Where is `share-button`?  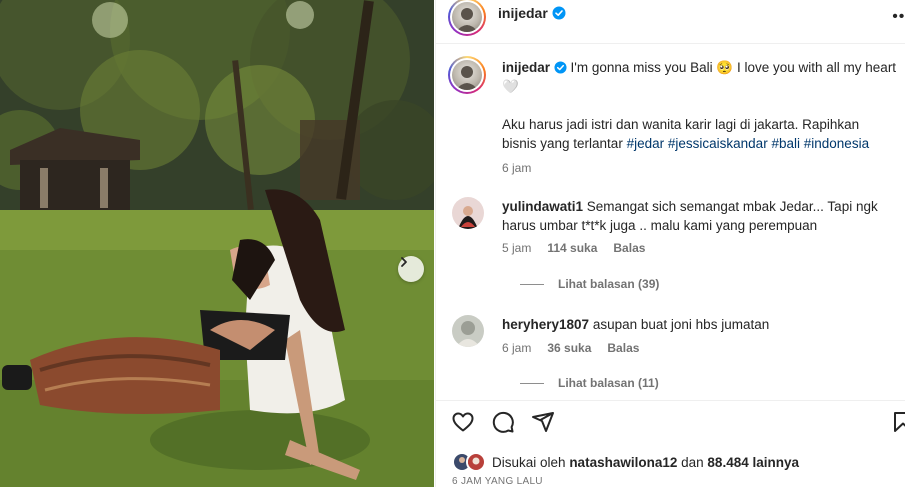 share-button is located at coordinates (543, 422).